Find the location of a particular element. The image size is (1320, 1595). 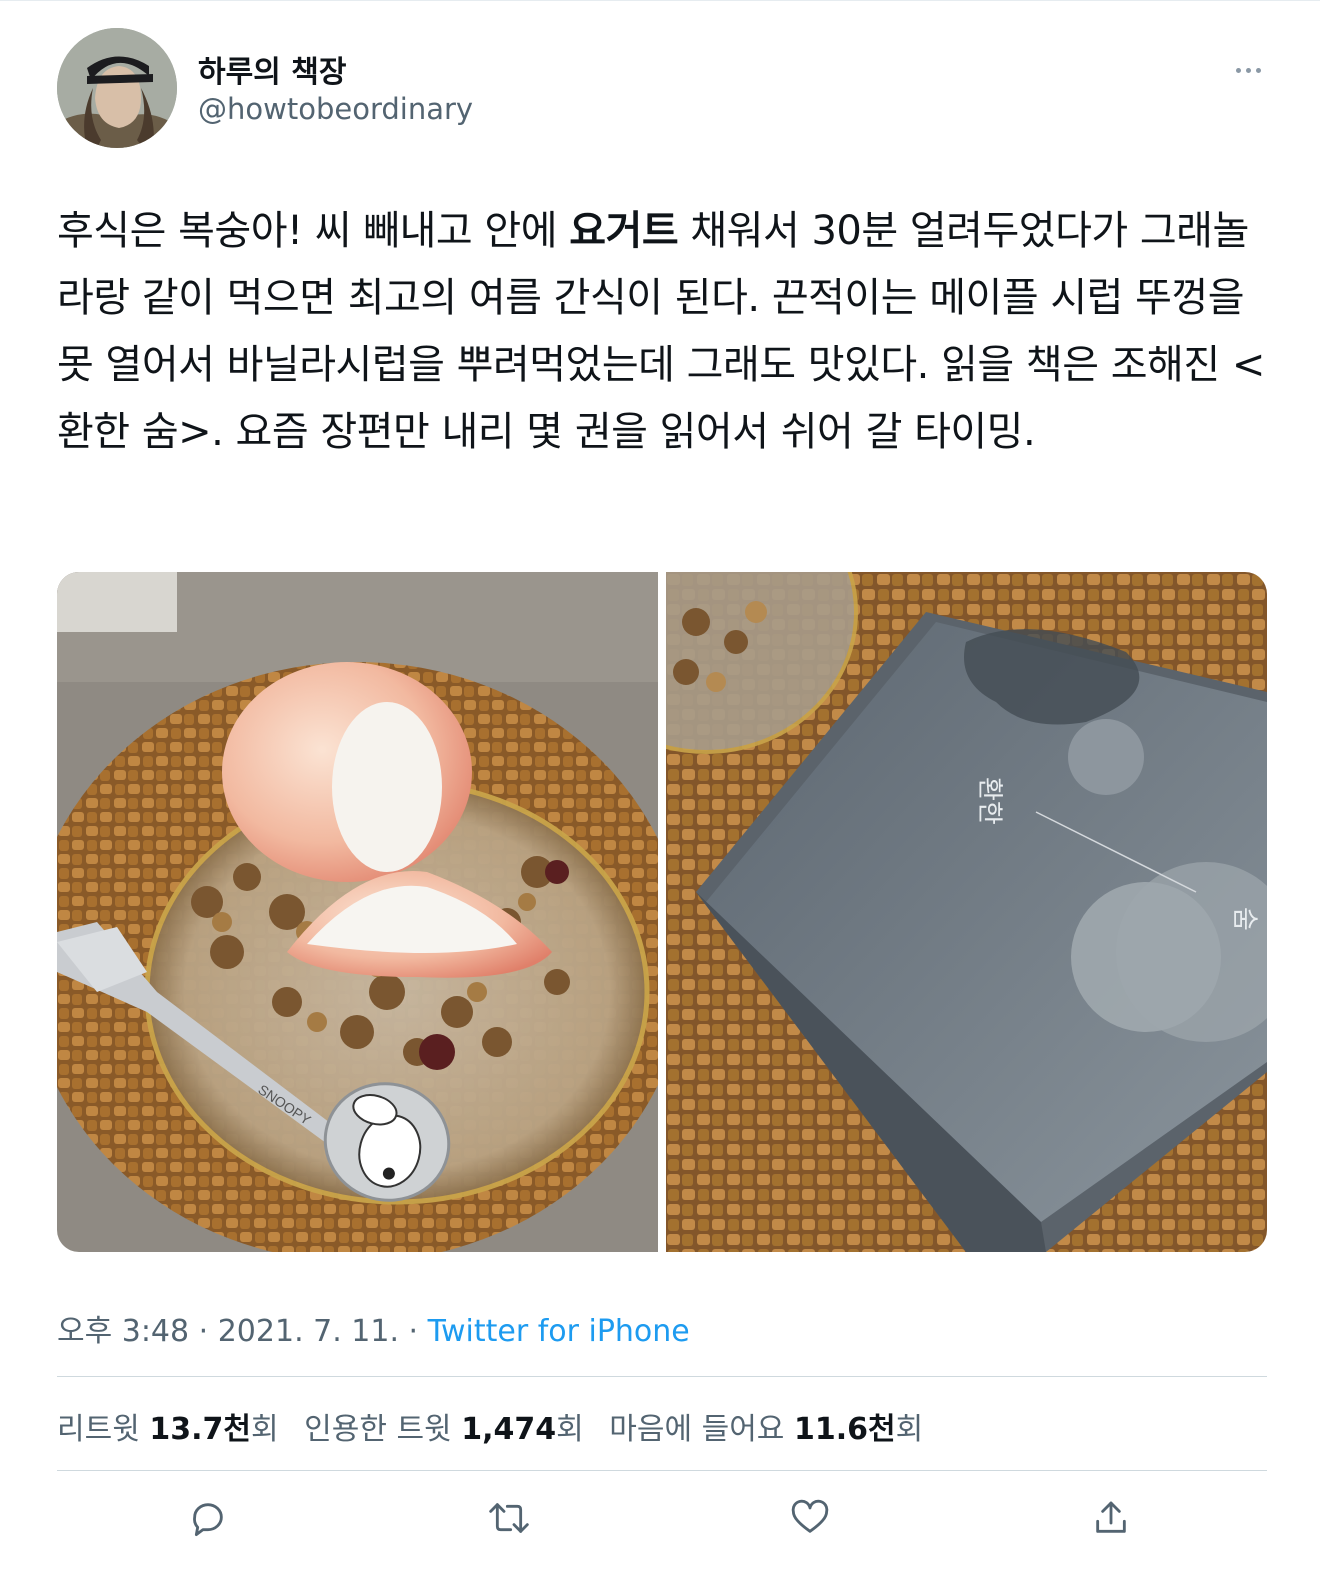

heart-icon is located at coordinates (810, 1518).